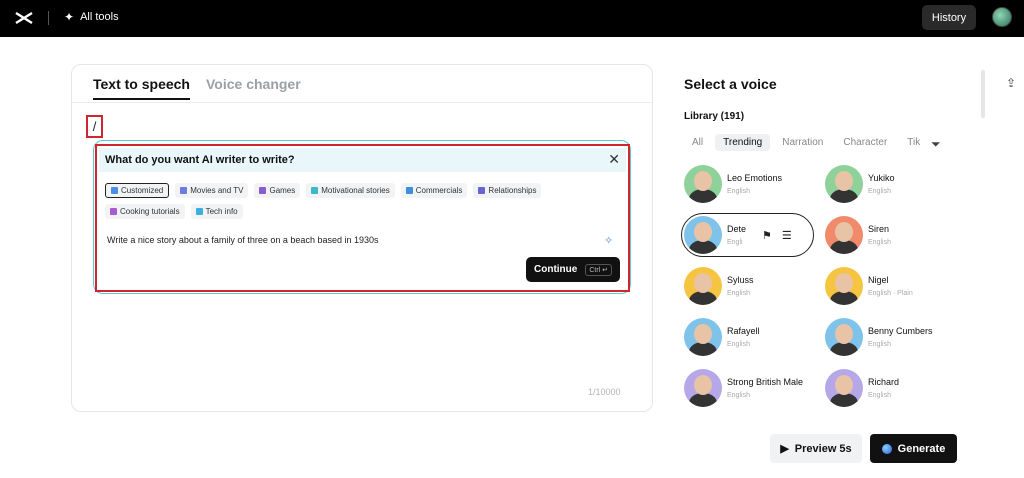 The image size is (1024, 478). Describe the element at coordinates (802, 142) in the screenshot. I see `filter-tab: Narration` at that location.